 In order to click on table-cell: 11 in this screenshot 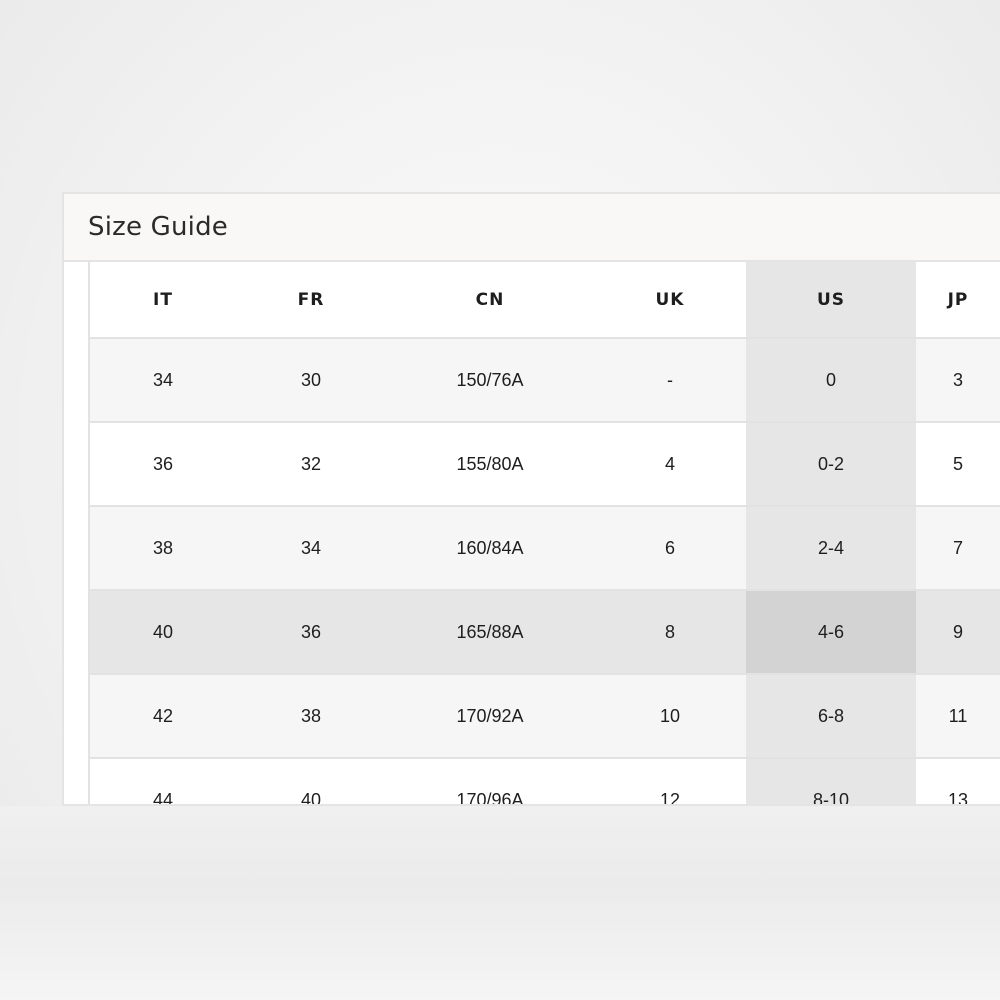, I will do `click(958, 716)`.